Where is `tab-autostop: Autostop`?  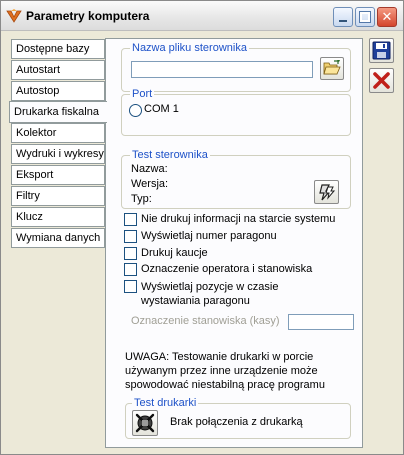
tab-autostop: Autostop is located at coordinates (58, 91).